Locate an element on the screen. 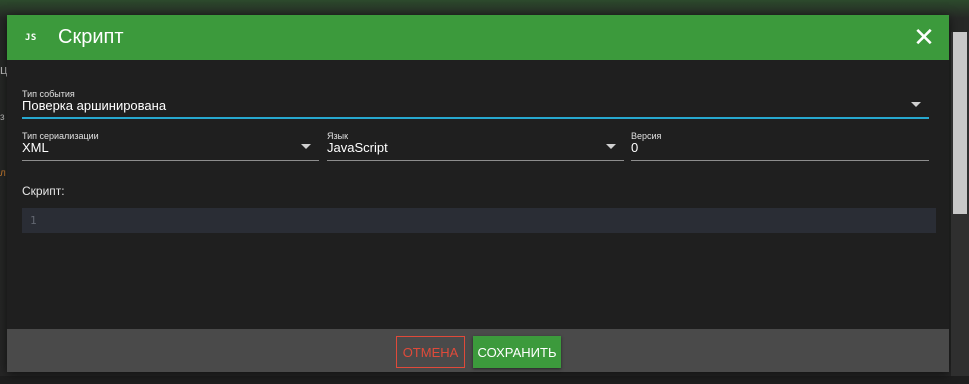 The height and width of the screenshot is (384, 969). background-text-fragment: з is located at coordinates (2, 117).